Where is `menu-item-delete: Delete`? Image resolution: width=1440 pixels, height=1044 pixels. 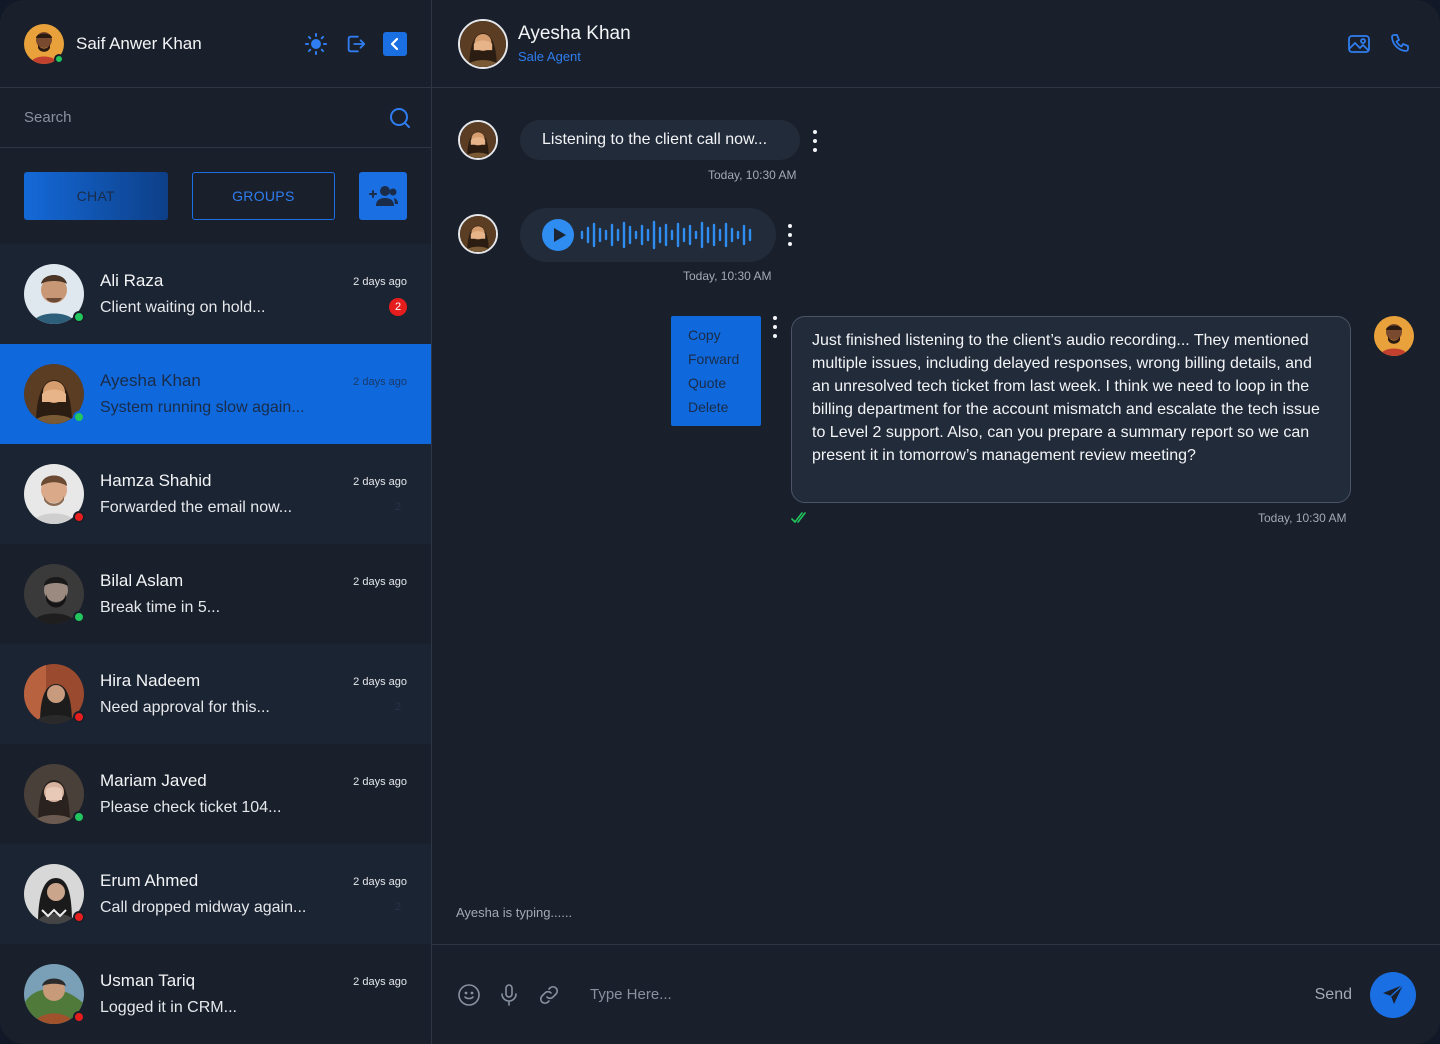
menu-item-delete: Delete is located at coordinates (724, 408).